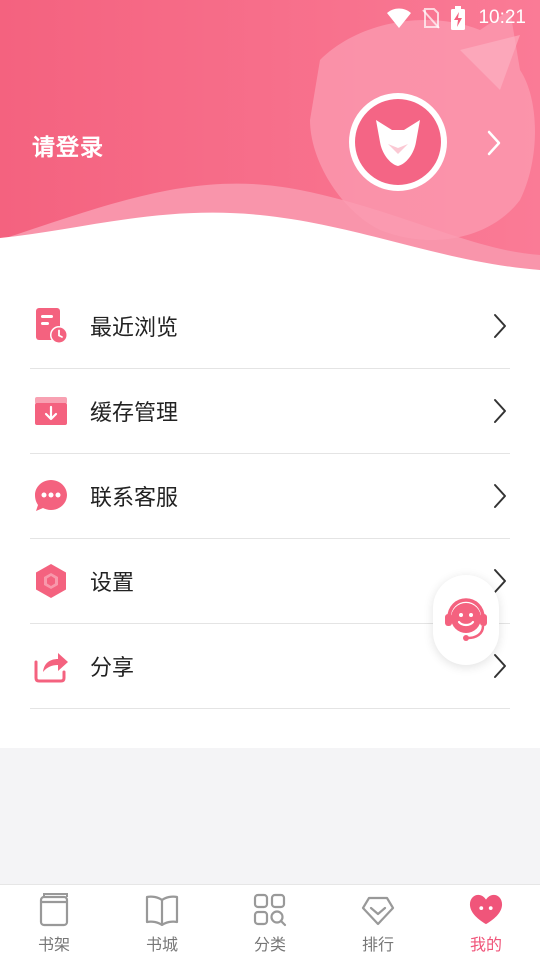 This screenshot has height=960, width=540. I want to click on menu-item-recent: 最近浏览, so click(270, 326).